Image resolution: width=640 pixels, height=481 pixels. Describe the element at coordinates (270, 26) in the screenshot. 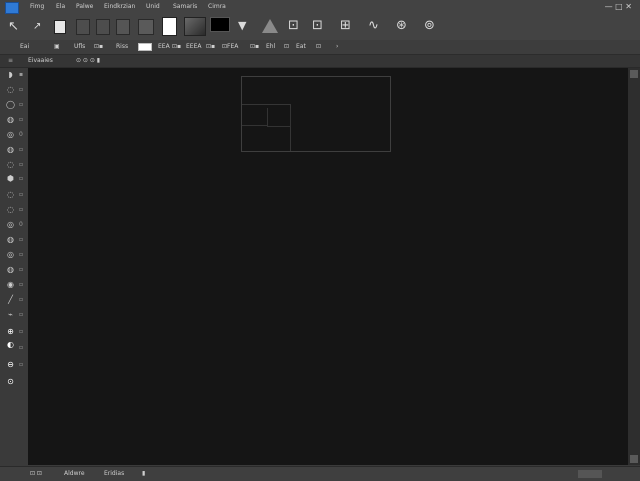

I see `triangle-icon` at that location.